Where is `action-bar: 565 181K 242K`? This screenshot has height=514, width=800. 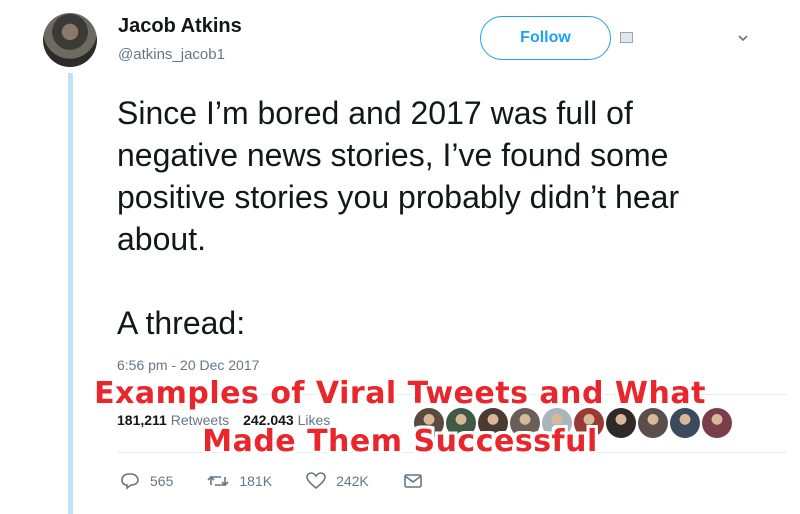
action-bar: 565 181K 242K is located at coordinates (288, 481).